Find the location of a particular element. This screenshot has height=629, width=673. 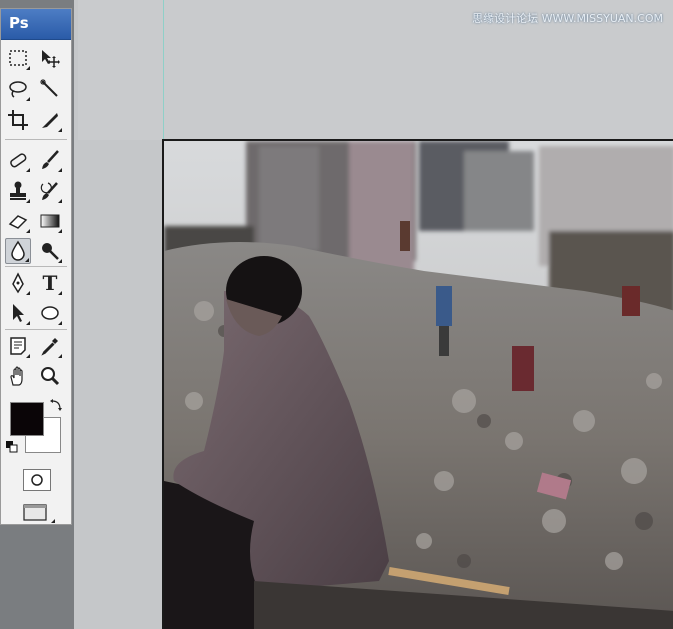

dodge-tool is located at coordinates (50, 251).